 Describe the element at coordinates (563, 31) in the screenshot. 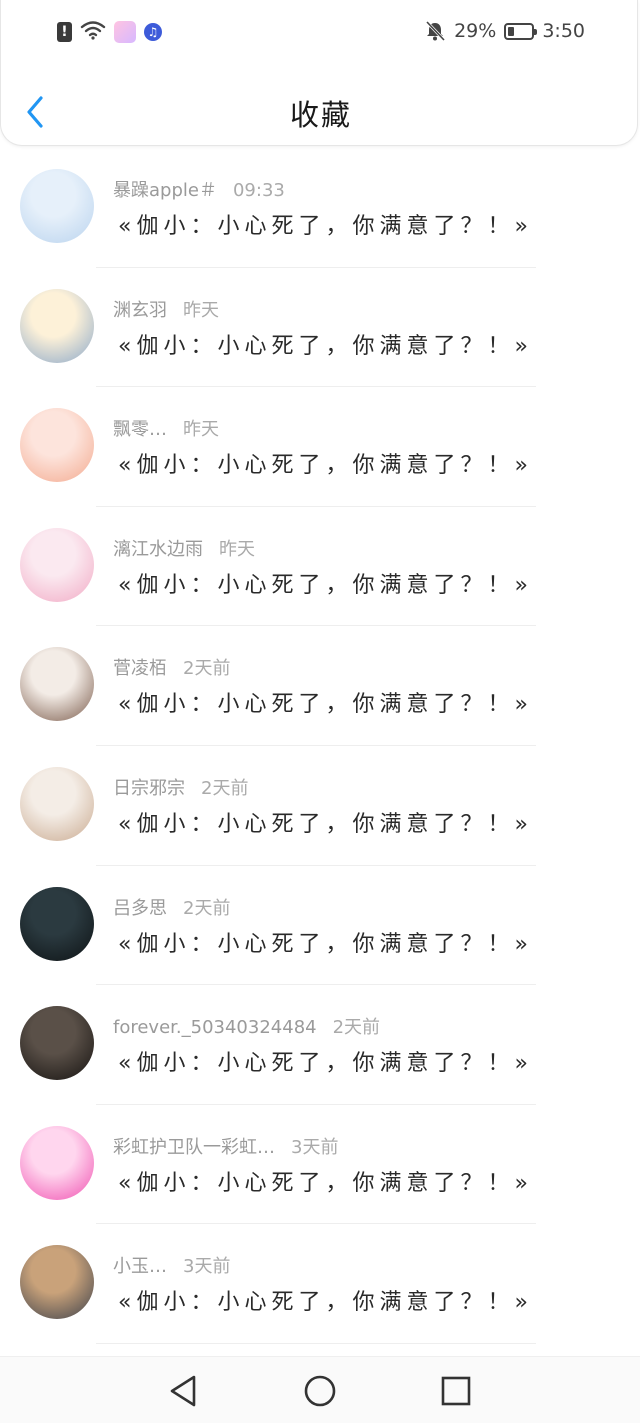

I see `status-time: 3:50` at that location.